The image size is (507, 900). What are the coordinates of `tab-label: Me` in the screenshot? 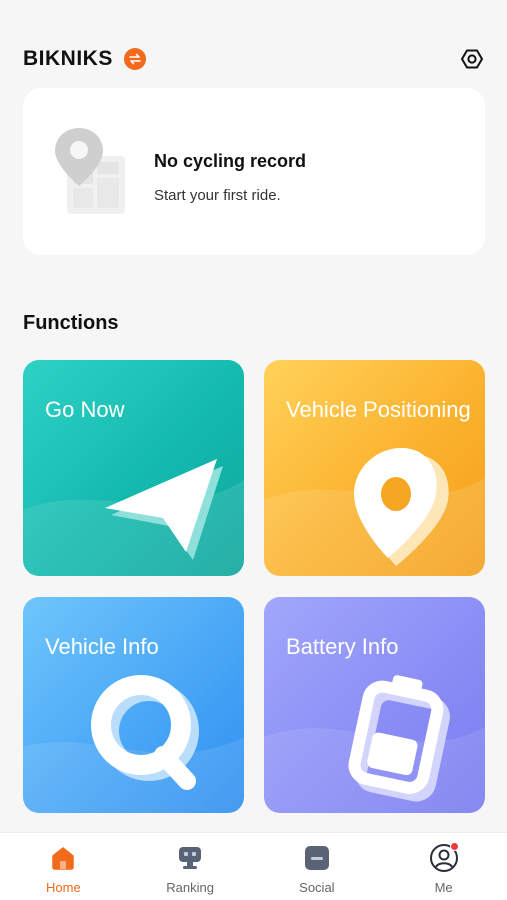 It's located at (443, 887).